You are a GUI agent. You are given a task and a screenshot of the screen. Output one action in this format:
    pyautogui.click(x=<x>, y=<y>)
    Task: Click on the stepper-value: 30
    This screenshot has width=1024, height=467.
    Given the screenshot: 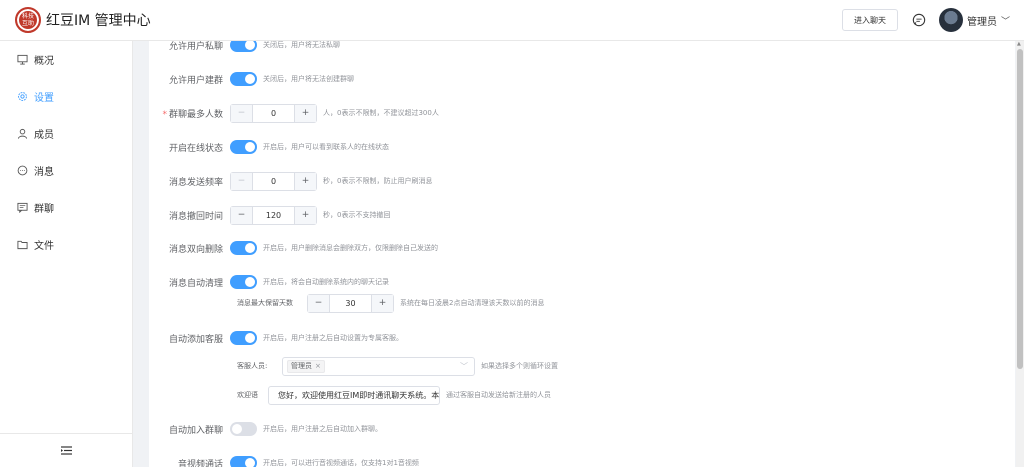 What is the action you would take?
    pyautogui.click(x=350, y=303)
    